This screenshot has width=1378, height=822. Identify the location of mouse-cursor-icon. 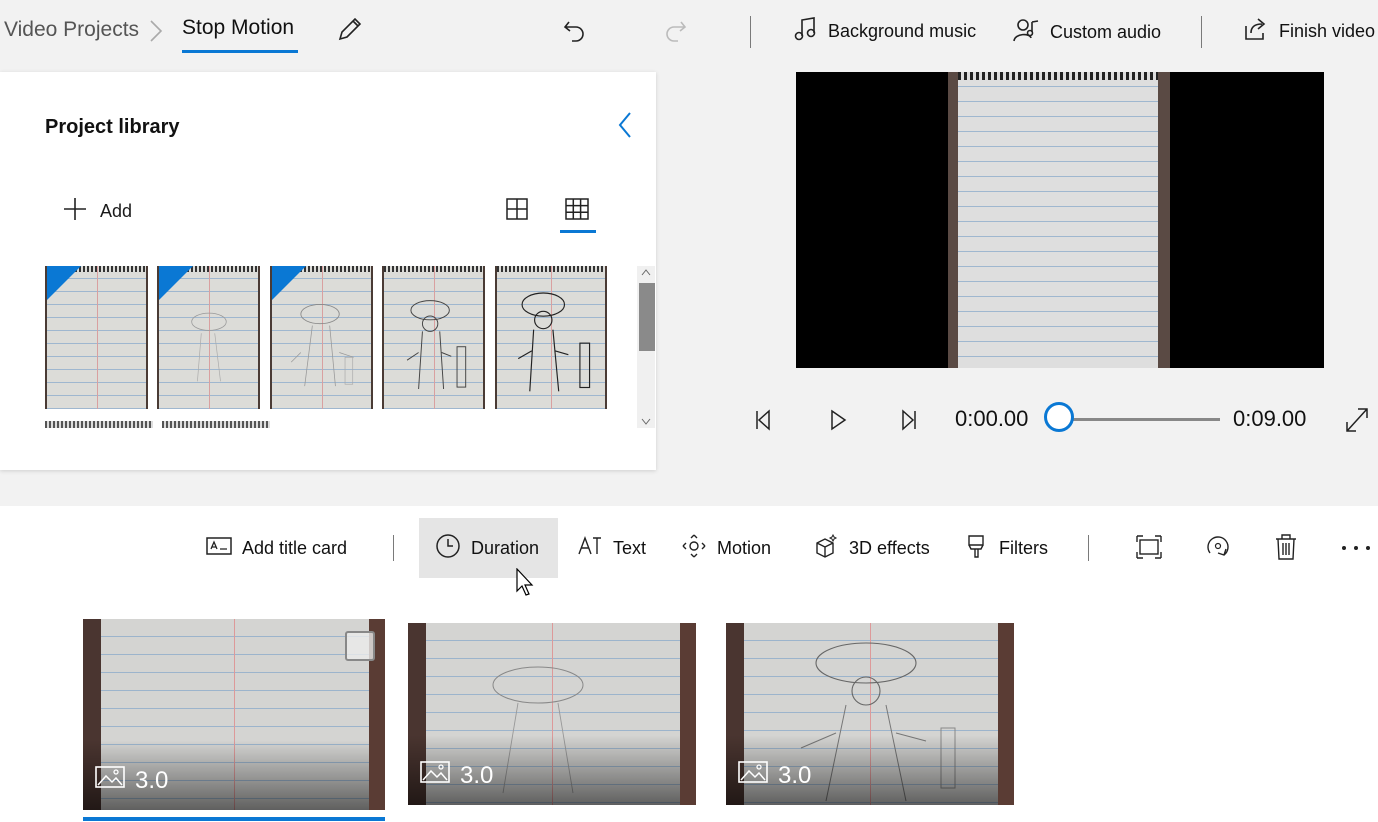
(526, 585).